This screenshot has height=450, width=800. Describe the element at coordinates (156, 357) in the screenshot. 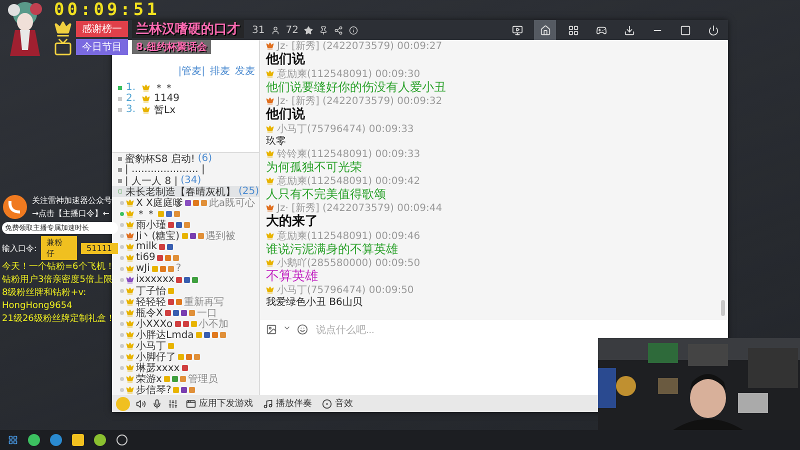

I see `user-name: 小脚仔了` at that location.